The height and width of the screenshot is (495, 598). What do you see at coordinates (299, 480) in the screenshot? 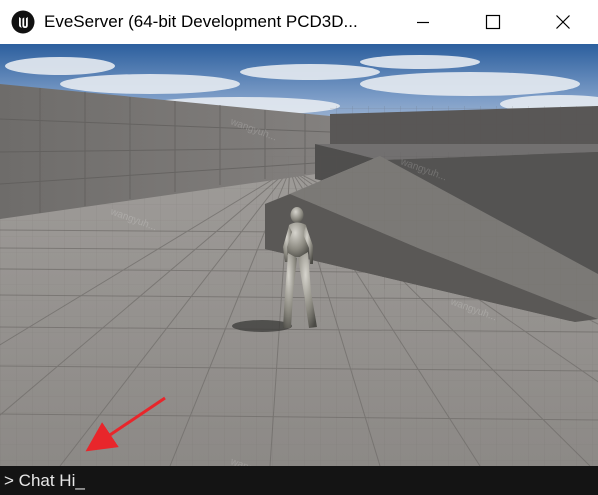
I see `console-bar: > Chat Hi_` at bounding box center [299, 480].